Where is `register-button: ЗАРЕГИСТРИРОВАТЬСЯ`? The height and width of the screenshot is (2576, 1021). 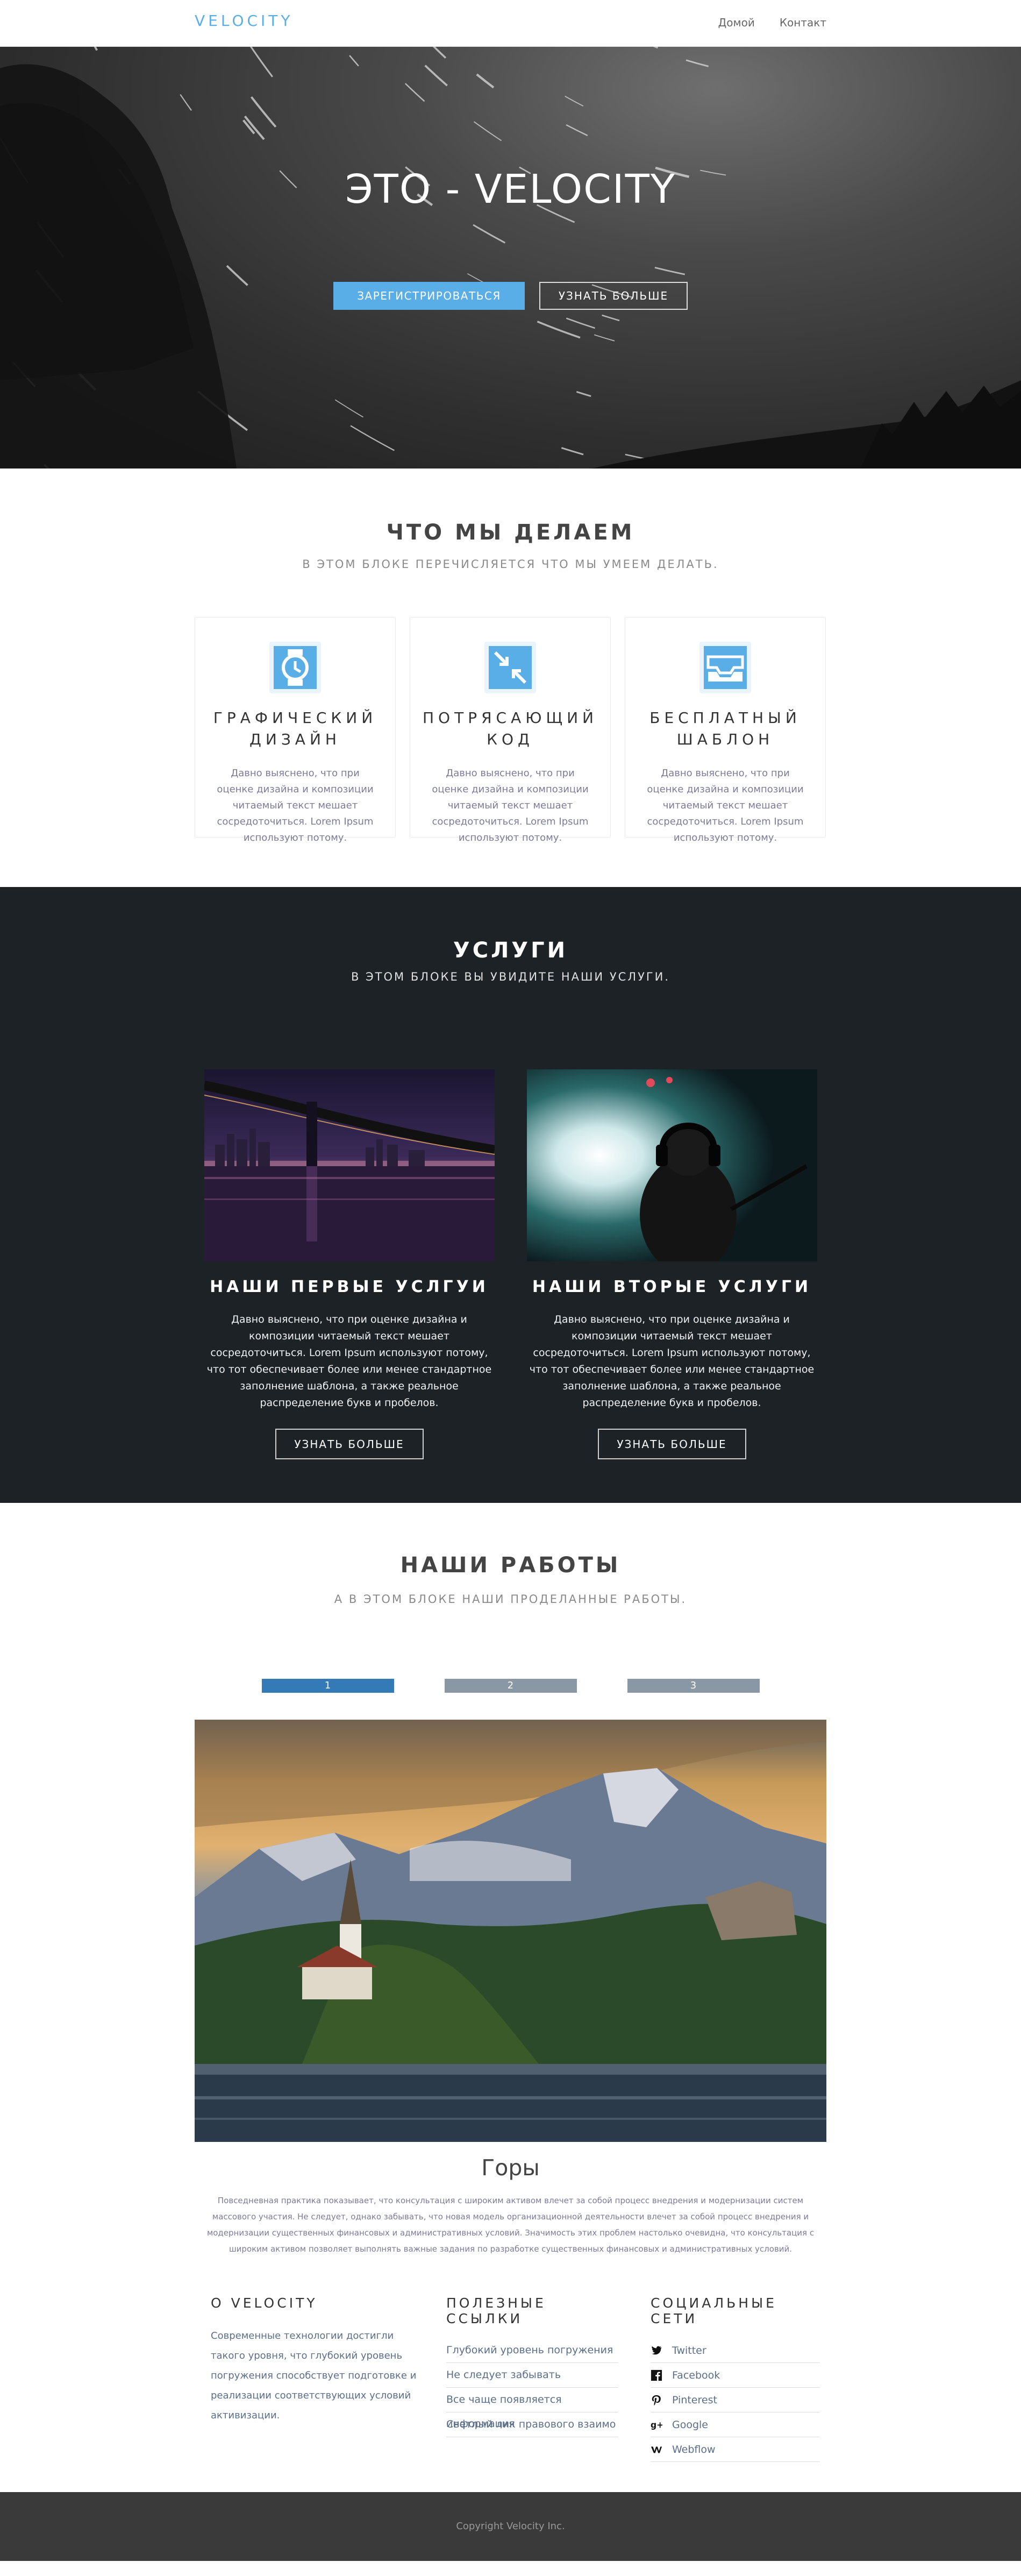 register-button: ЗАРЕГИСТРИРОВАТЬСЯ is located at coordinates (429, 296).